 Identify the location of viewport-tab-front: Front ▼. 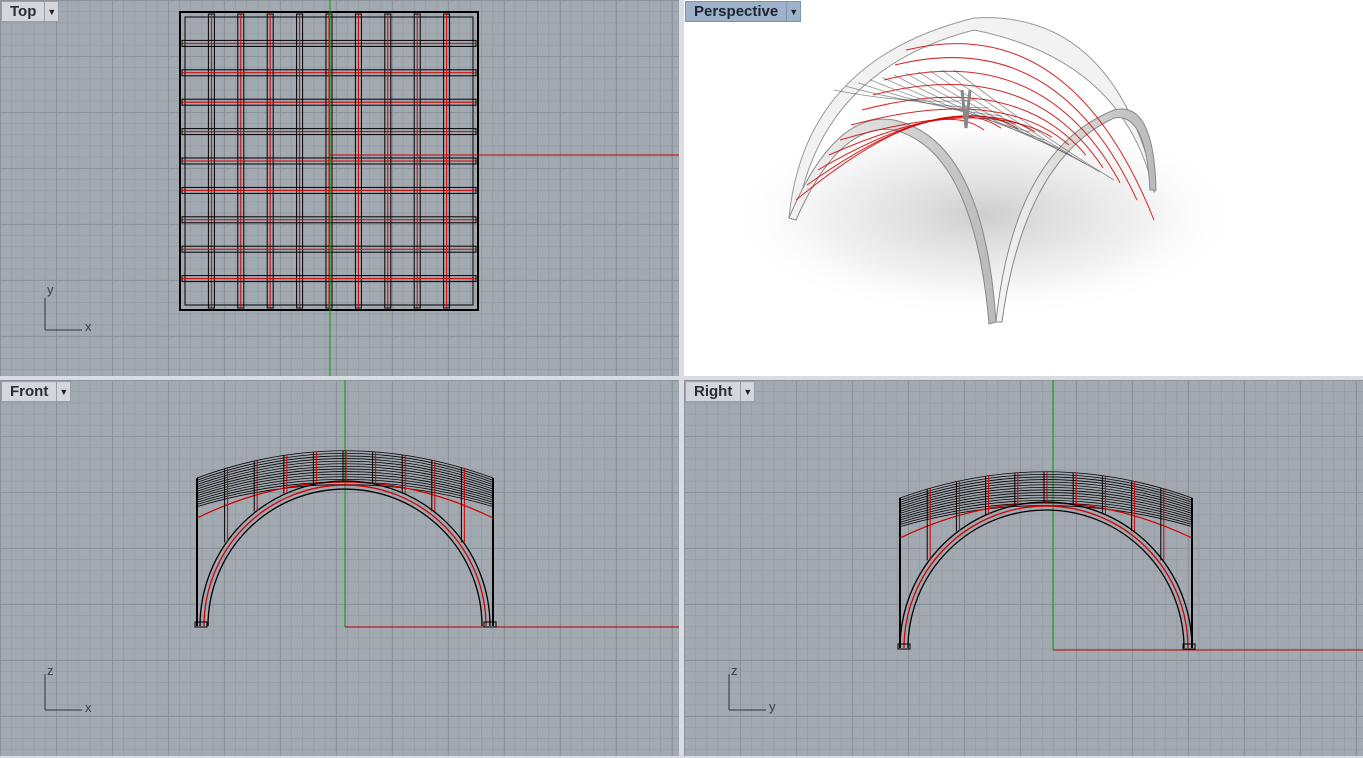
(36, 391).